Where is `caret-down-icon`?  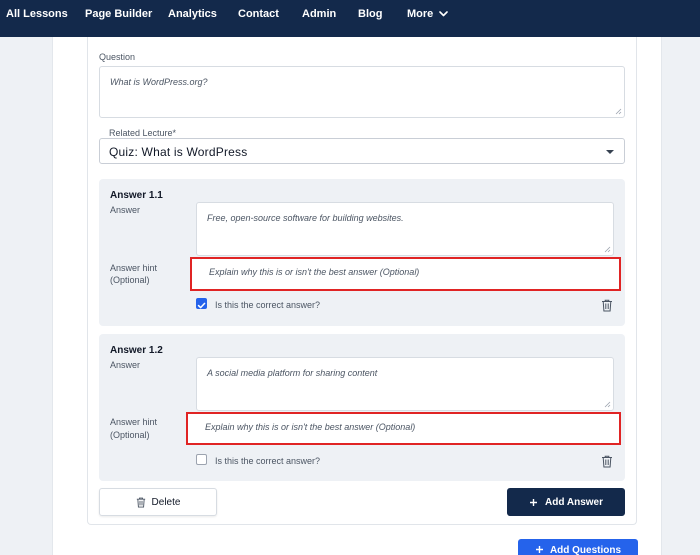
caret-down-icon is located at coordinates (610, 152).